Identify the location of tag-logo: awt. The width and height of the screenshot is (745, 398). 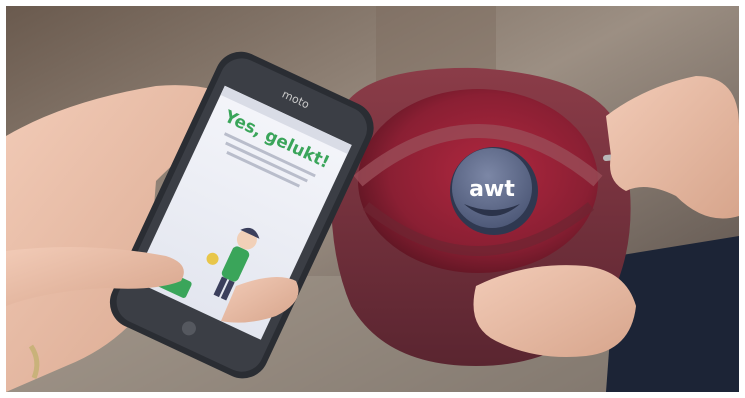
(492, 189).